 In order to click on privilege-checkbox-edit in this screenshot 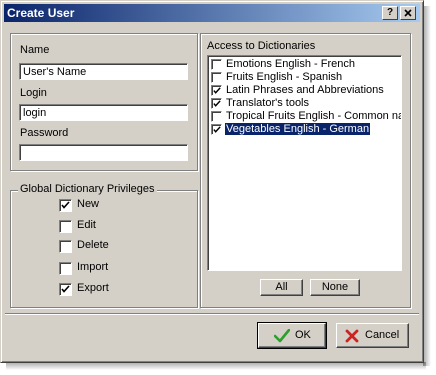, I will do `click(65, 226)`.